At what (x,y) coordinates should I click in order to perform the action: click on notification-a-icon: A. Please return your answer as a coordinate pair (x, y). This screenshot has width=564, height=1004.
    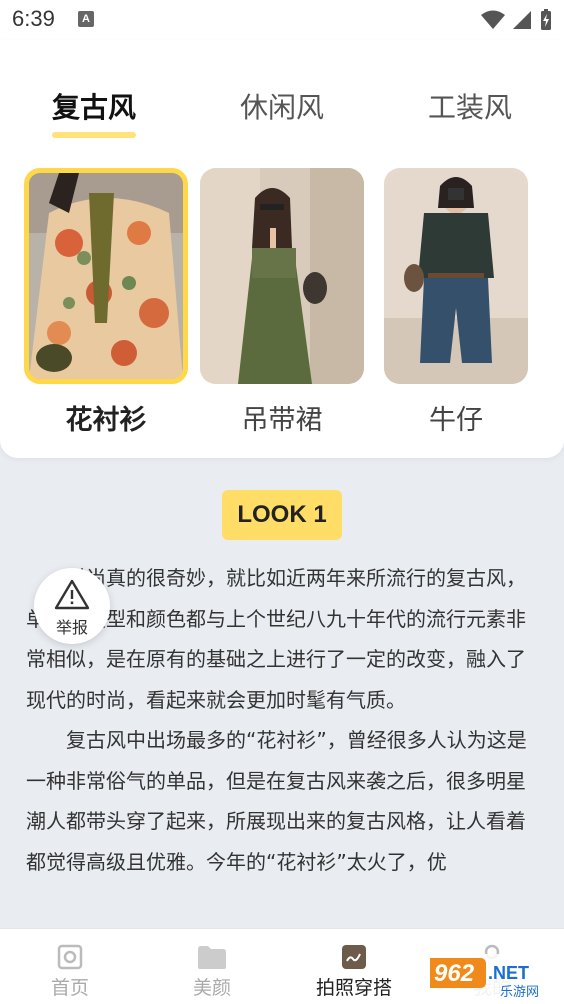
    Looking at the image, I should click on (86, 19).